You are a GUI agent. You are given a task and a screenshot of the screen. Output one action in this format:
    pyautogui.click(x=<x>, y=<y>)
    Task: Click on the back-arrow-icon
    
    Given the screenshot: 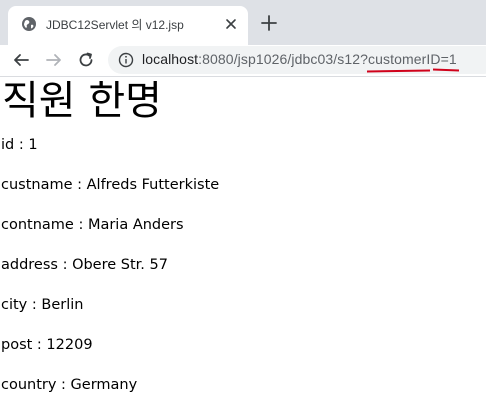 What is the action you would take?
    pyautogui.click(x=21, y=60)
    